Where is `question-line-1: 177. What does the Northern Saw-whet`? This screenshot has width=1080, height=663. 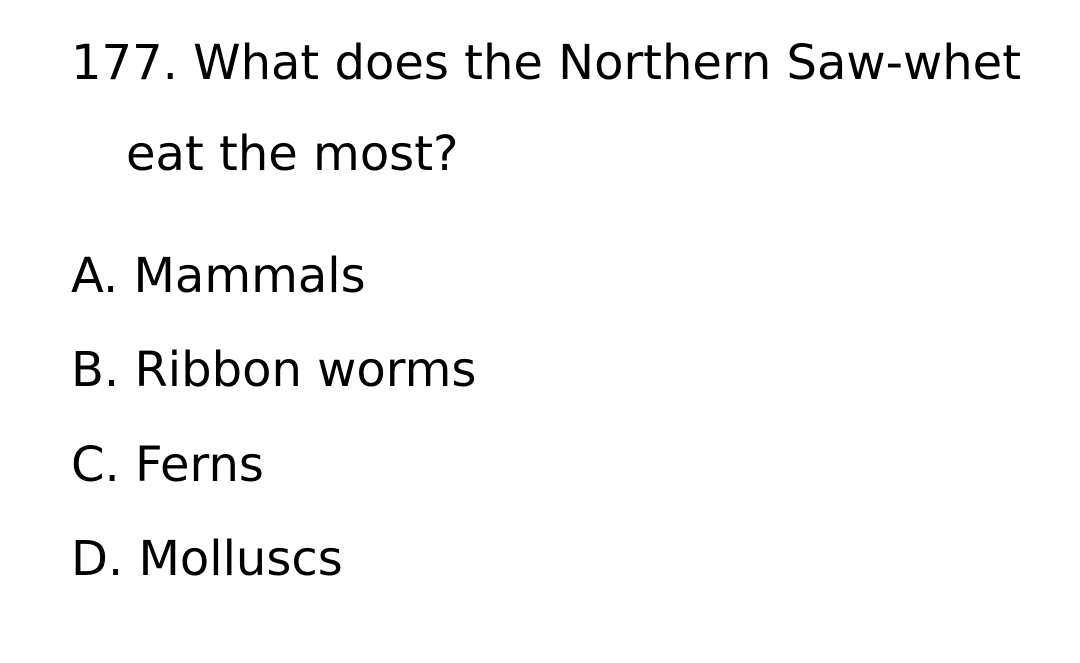
question-line-1: 177. What does the Northern Saw-whet is located at coordinates (546, 63).